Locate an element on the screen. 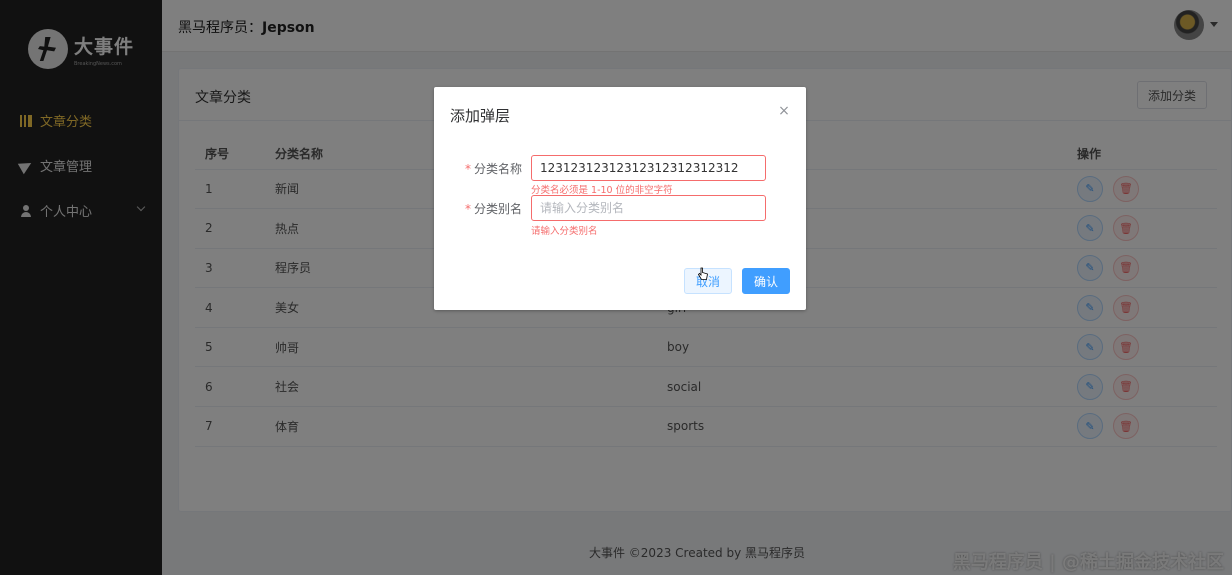 Image resolution: width=1232 pixels, height=575 pixels. cancel-button: 取消 is located at coordinates (708, 281).